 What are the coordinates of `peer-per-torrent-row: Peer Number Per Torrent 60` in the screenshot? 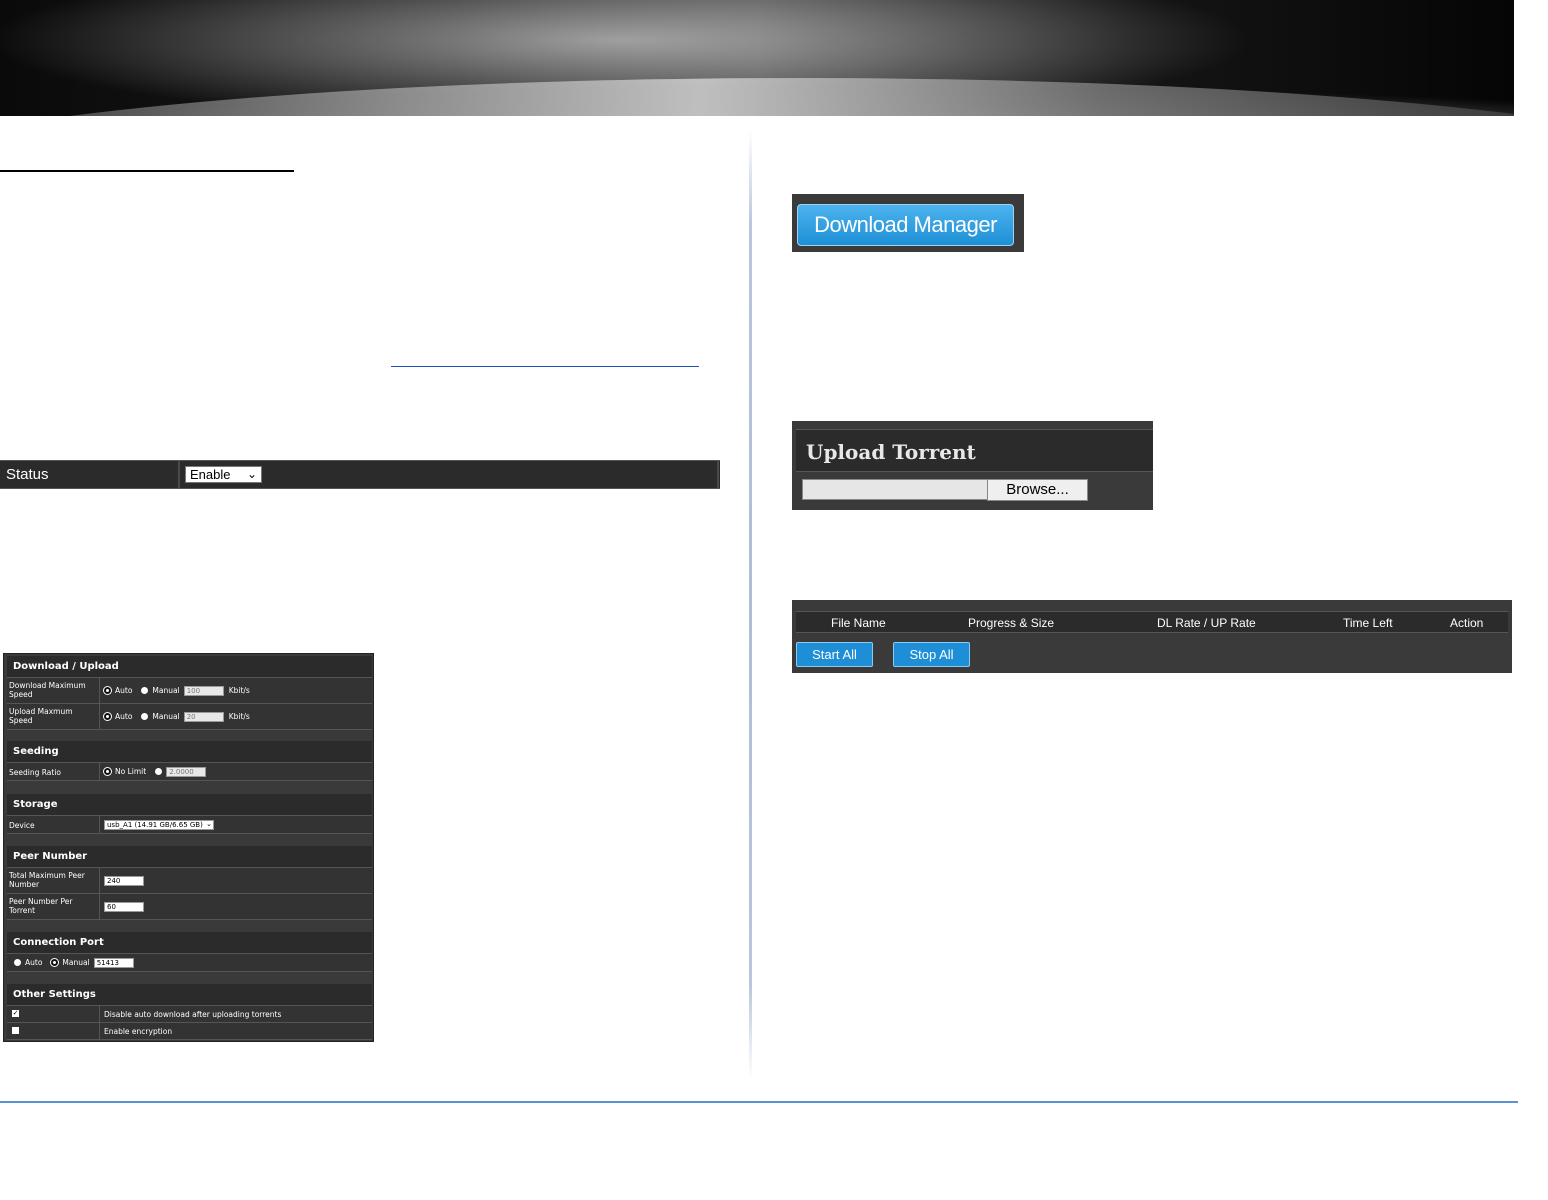 It's located at (189, 907).